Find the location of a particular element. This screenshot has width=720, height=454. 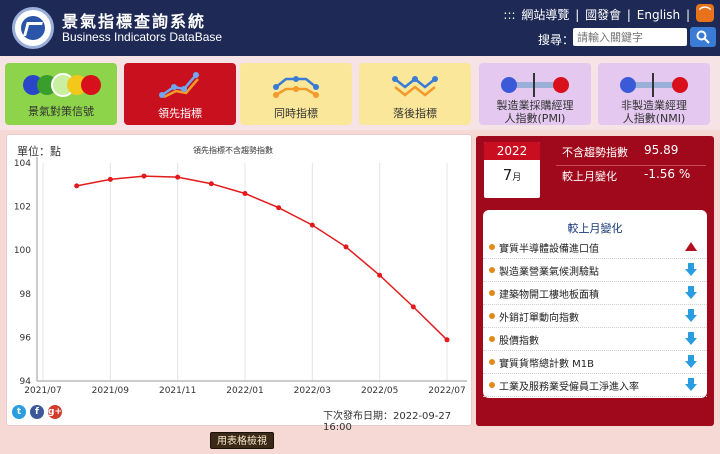

nav-item-ndc: 國發會 is located at coordinates (603, 15).